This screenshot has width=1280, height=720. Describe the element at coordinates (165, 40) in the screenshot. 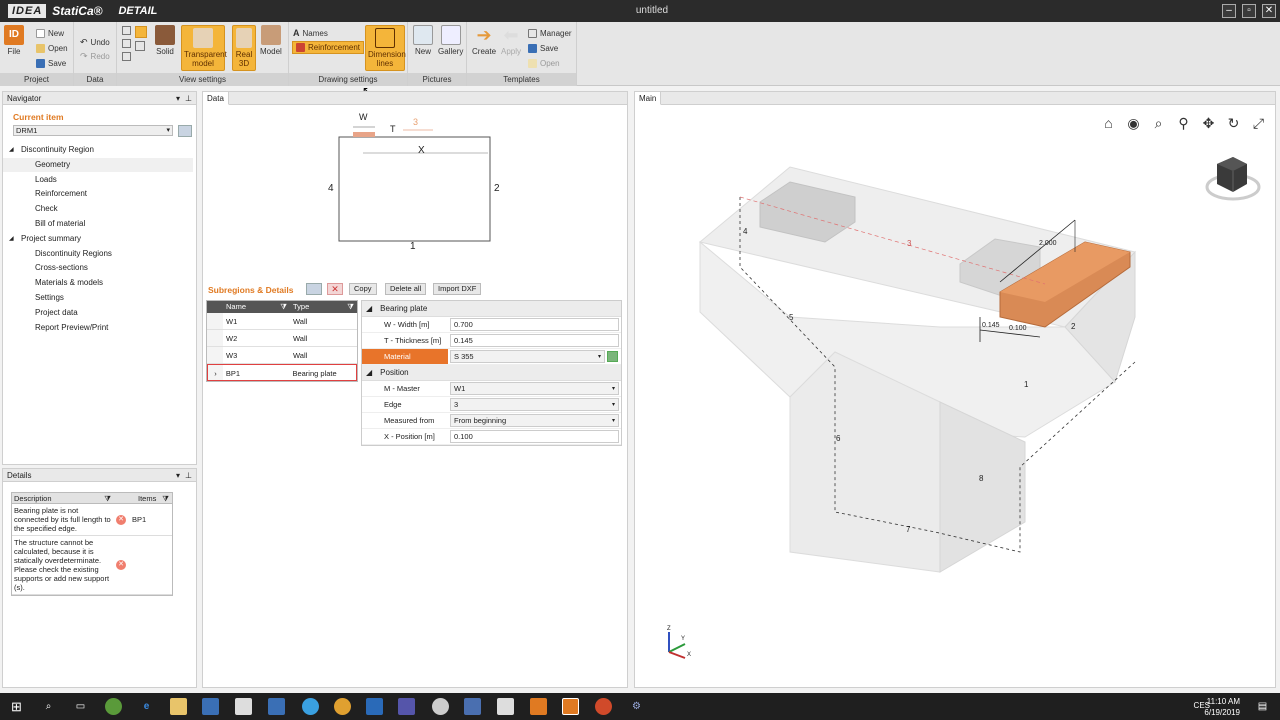

I see `solid-button: Solid` at that location.